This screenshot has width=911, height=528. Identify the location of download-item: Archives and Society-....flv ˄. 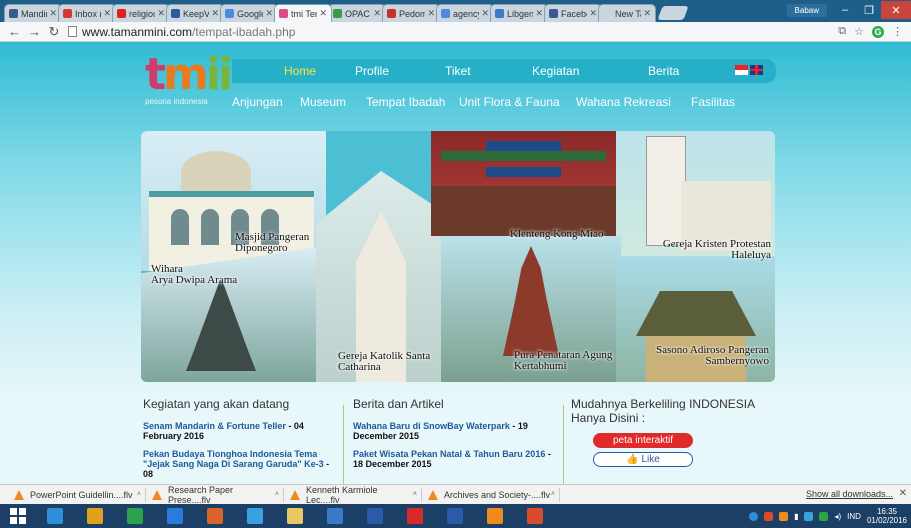
(494, 494).